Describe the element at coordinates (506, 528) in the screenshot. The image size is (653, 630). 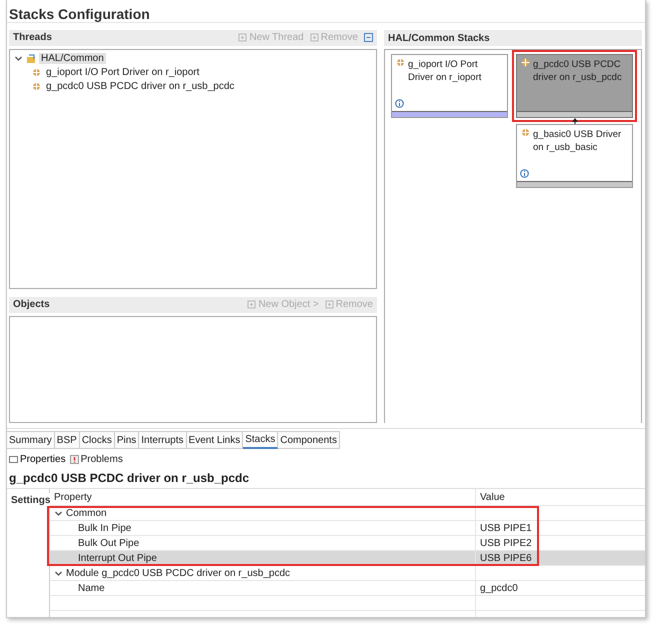
I see `table-cell-text: USB PIPE1` at that location.